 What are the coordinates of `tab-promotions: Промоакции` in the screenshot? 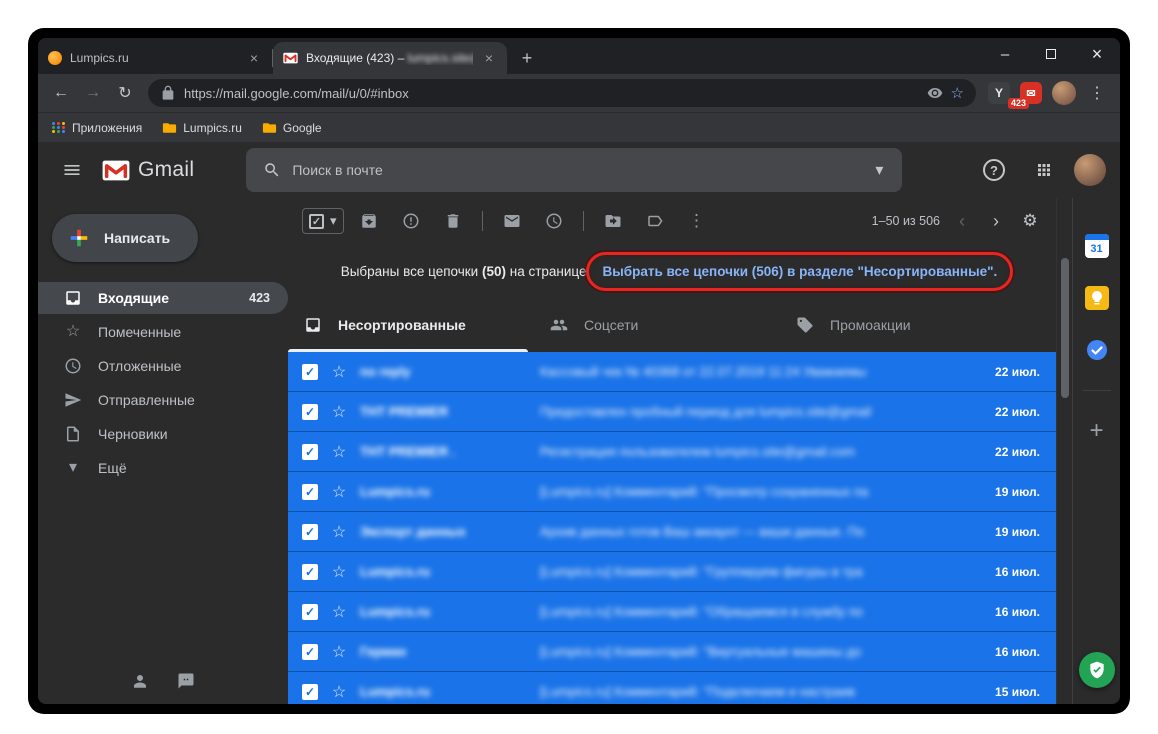 It's located at (903, 325).